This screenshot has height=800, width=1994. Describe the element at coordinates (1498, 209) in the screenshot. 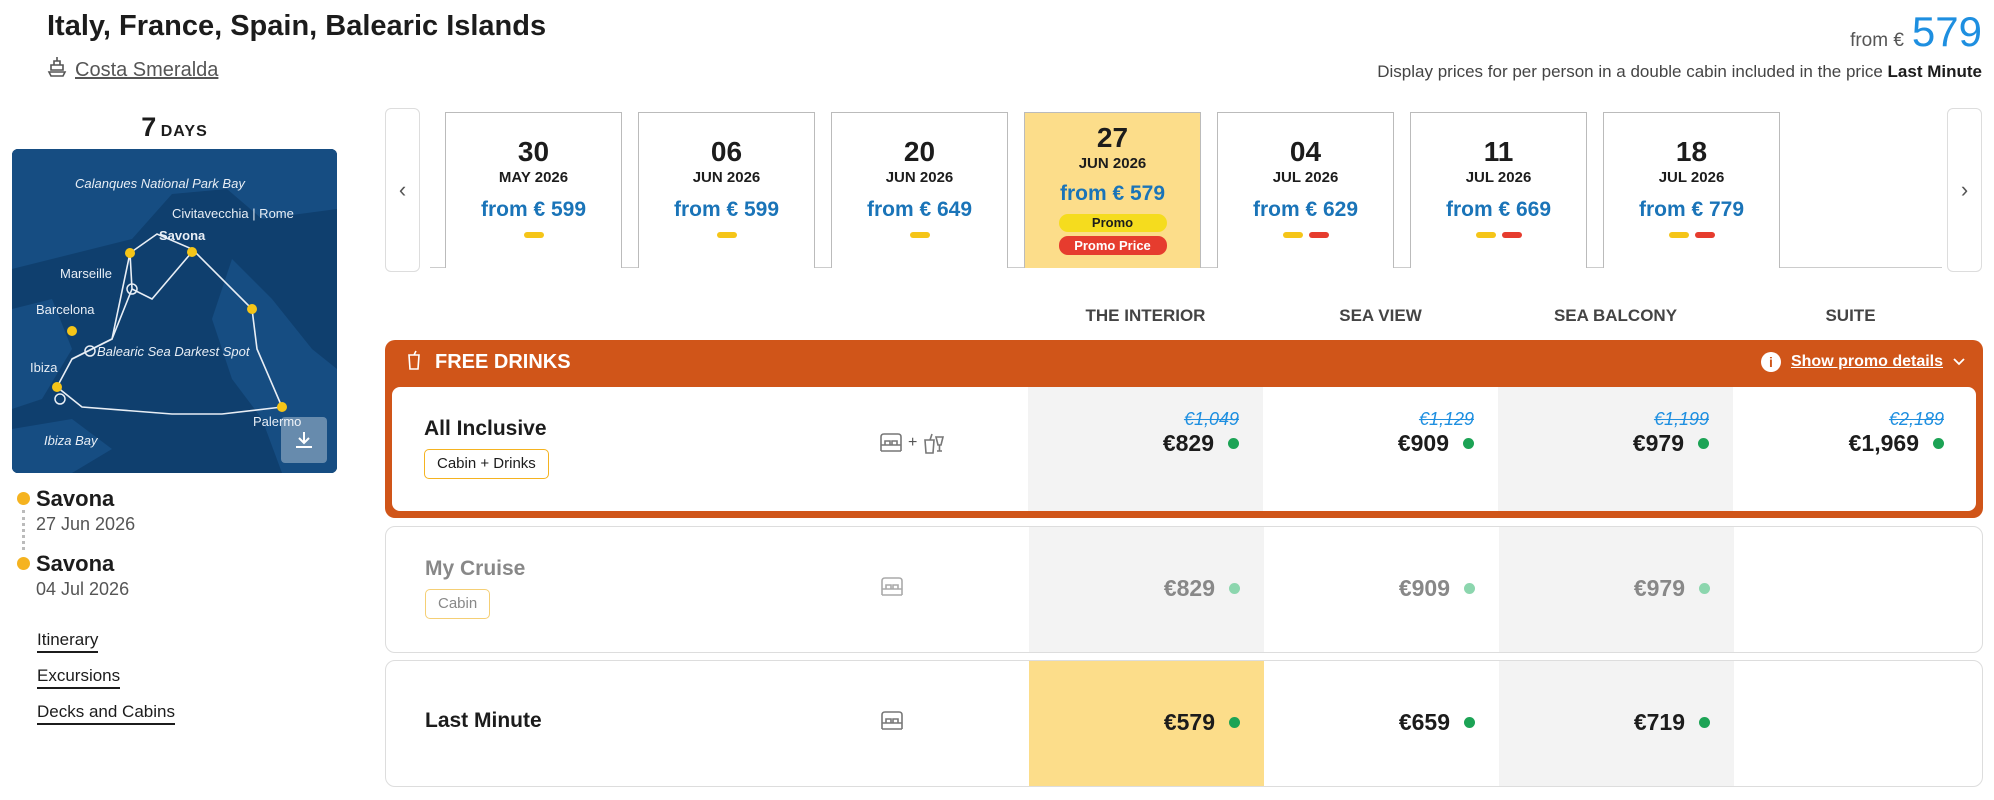

I see `date-price: from € 669` at that location.